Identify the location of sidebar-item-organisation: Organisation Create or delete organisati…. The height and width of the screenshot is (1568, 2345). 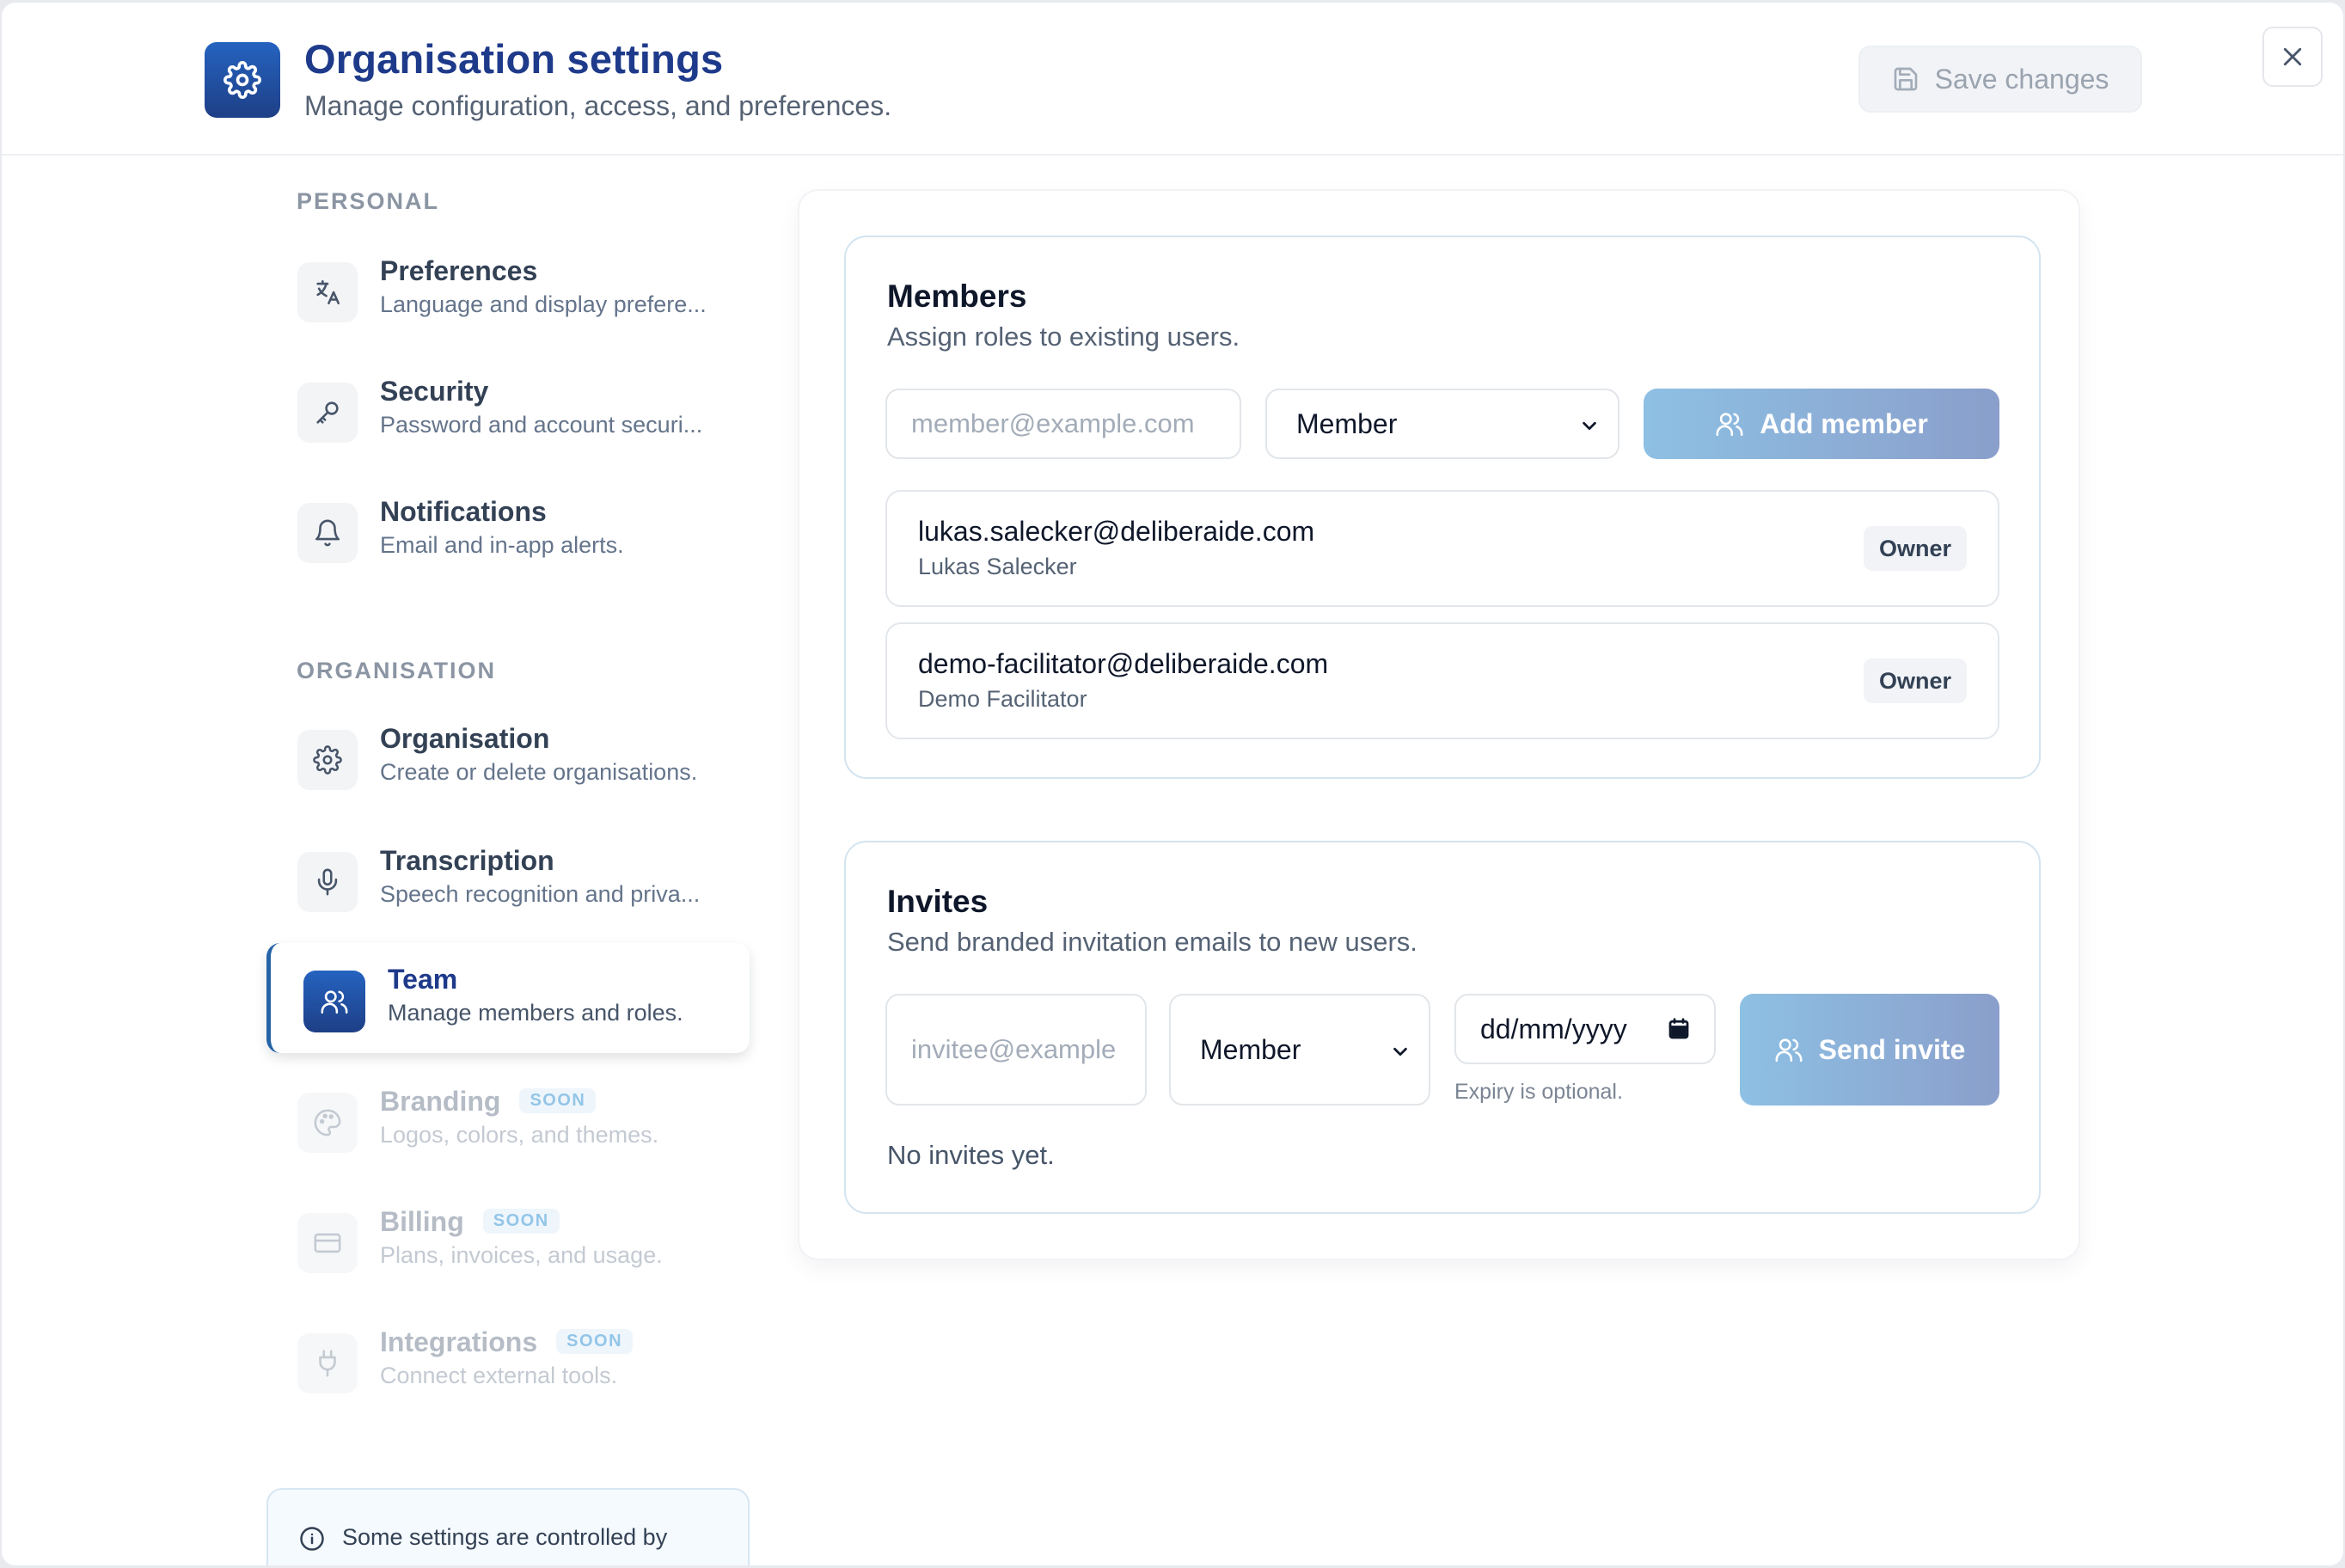
(508, 757).